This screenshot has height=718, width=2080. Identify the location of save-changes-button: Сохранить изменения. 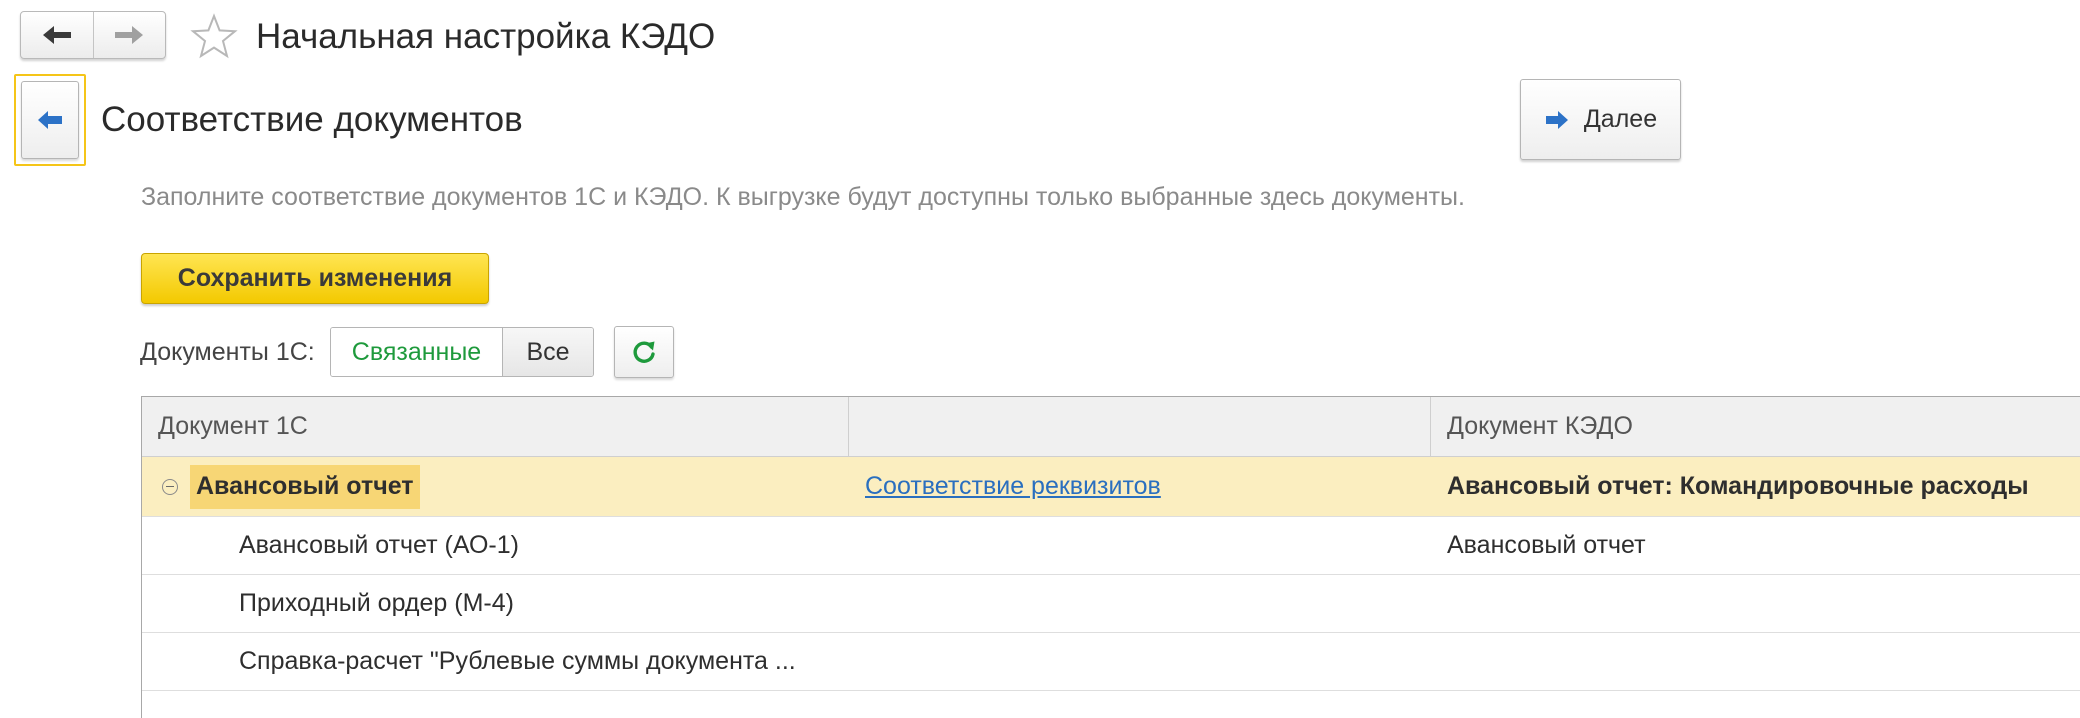
(315, 278).